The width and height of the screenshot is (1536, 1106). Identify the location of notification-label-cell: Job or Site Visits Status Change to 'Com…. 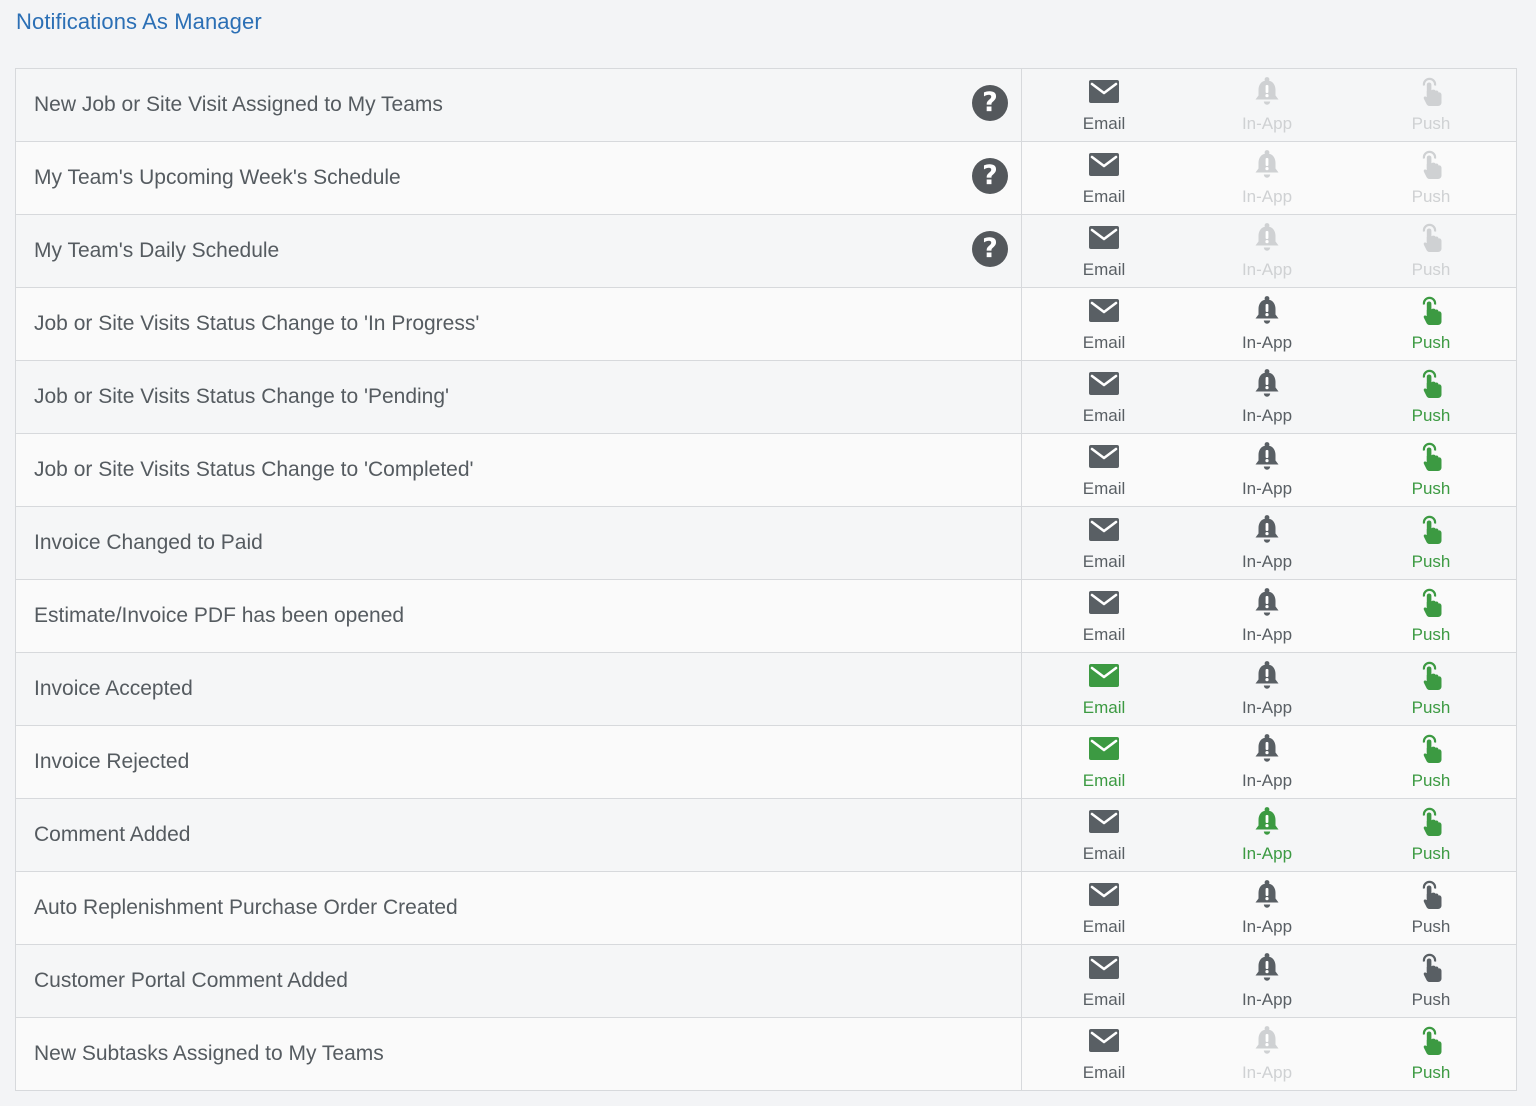
(519, 470).